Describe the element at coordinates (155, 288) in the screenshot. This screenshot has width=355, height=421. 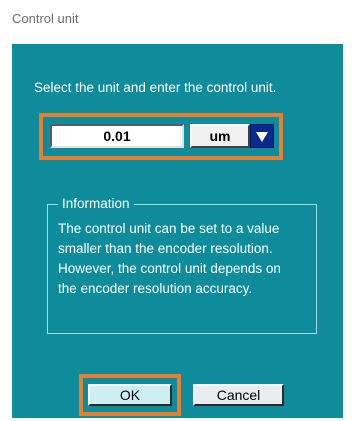
I see `info-line: the encoder resolution accuracy.` at that location.